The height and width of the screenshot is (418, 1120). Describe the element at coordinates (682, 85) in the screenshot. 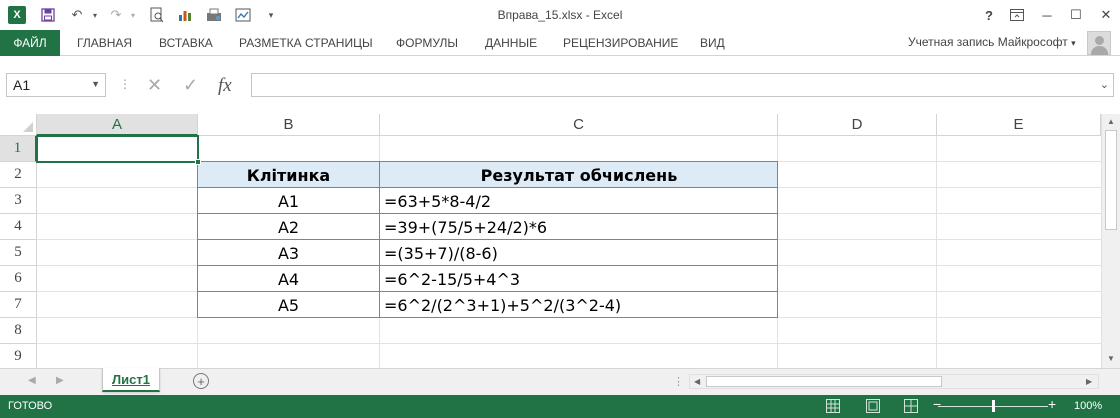

I see `formula-input: ⌄` at that location.